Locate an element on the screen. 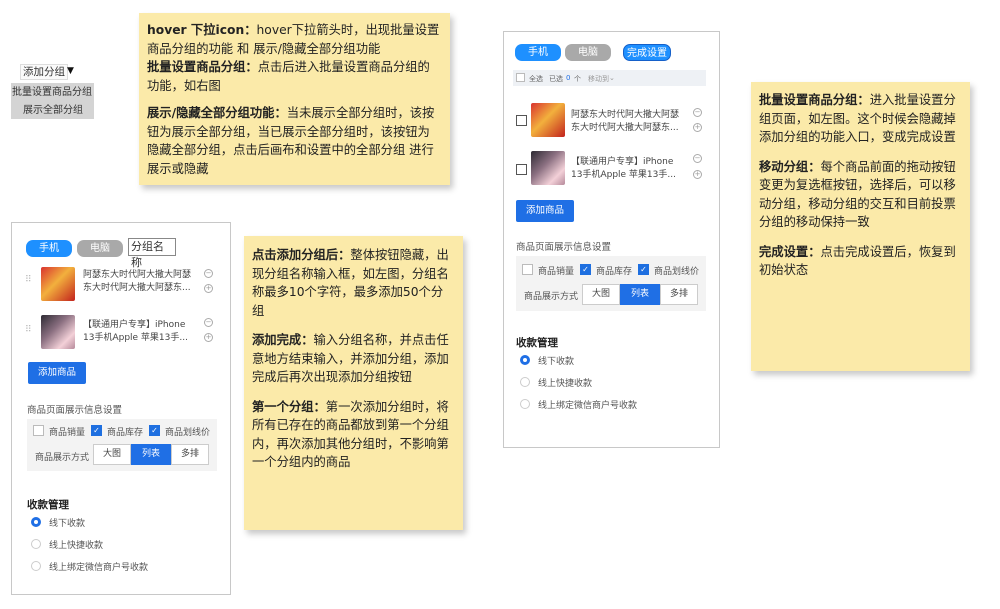  select-all-checkbox is located at coordinates (520, 77).